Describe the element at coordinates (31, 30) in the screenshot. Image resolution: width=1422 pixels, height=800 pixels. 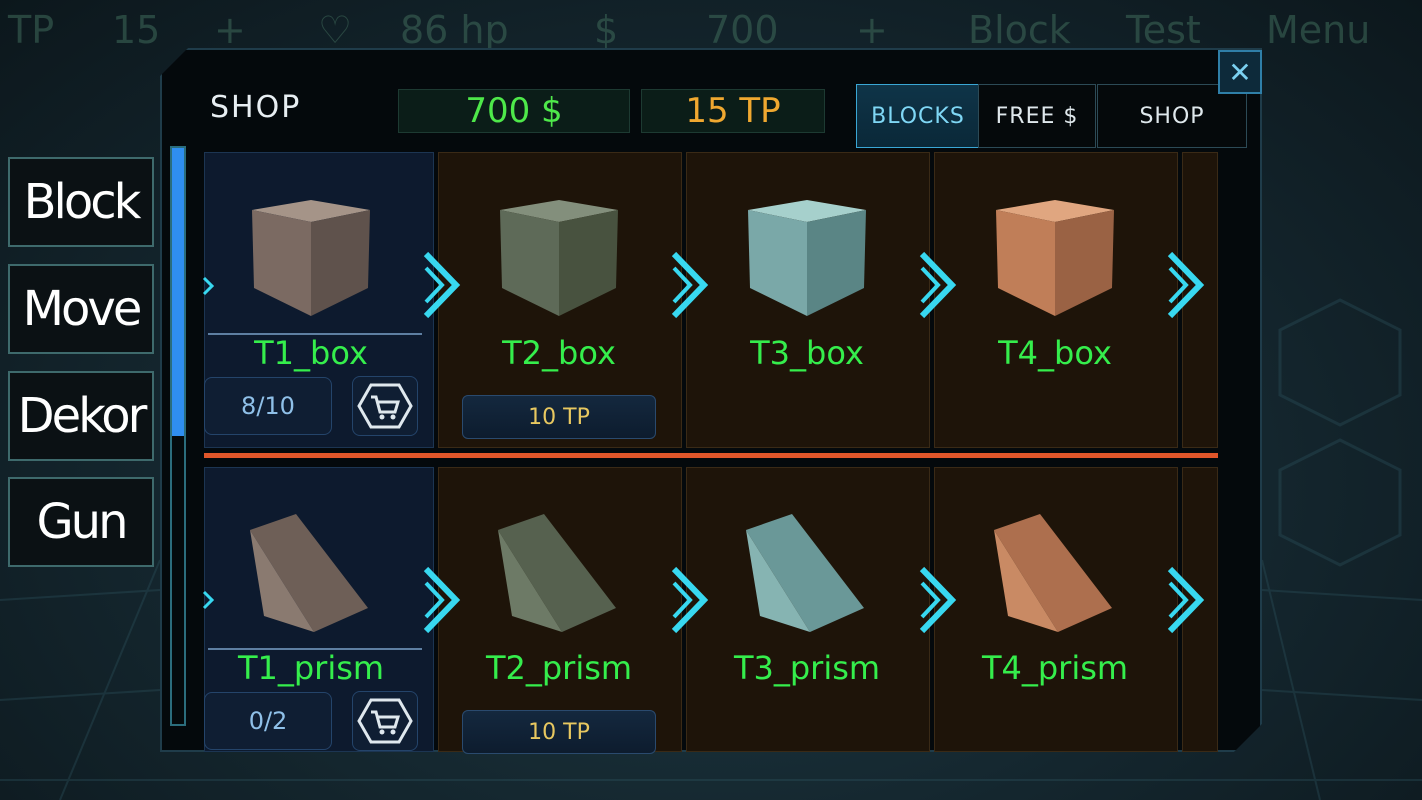
I see `hud-tp-label: TP` at that location.